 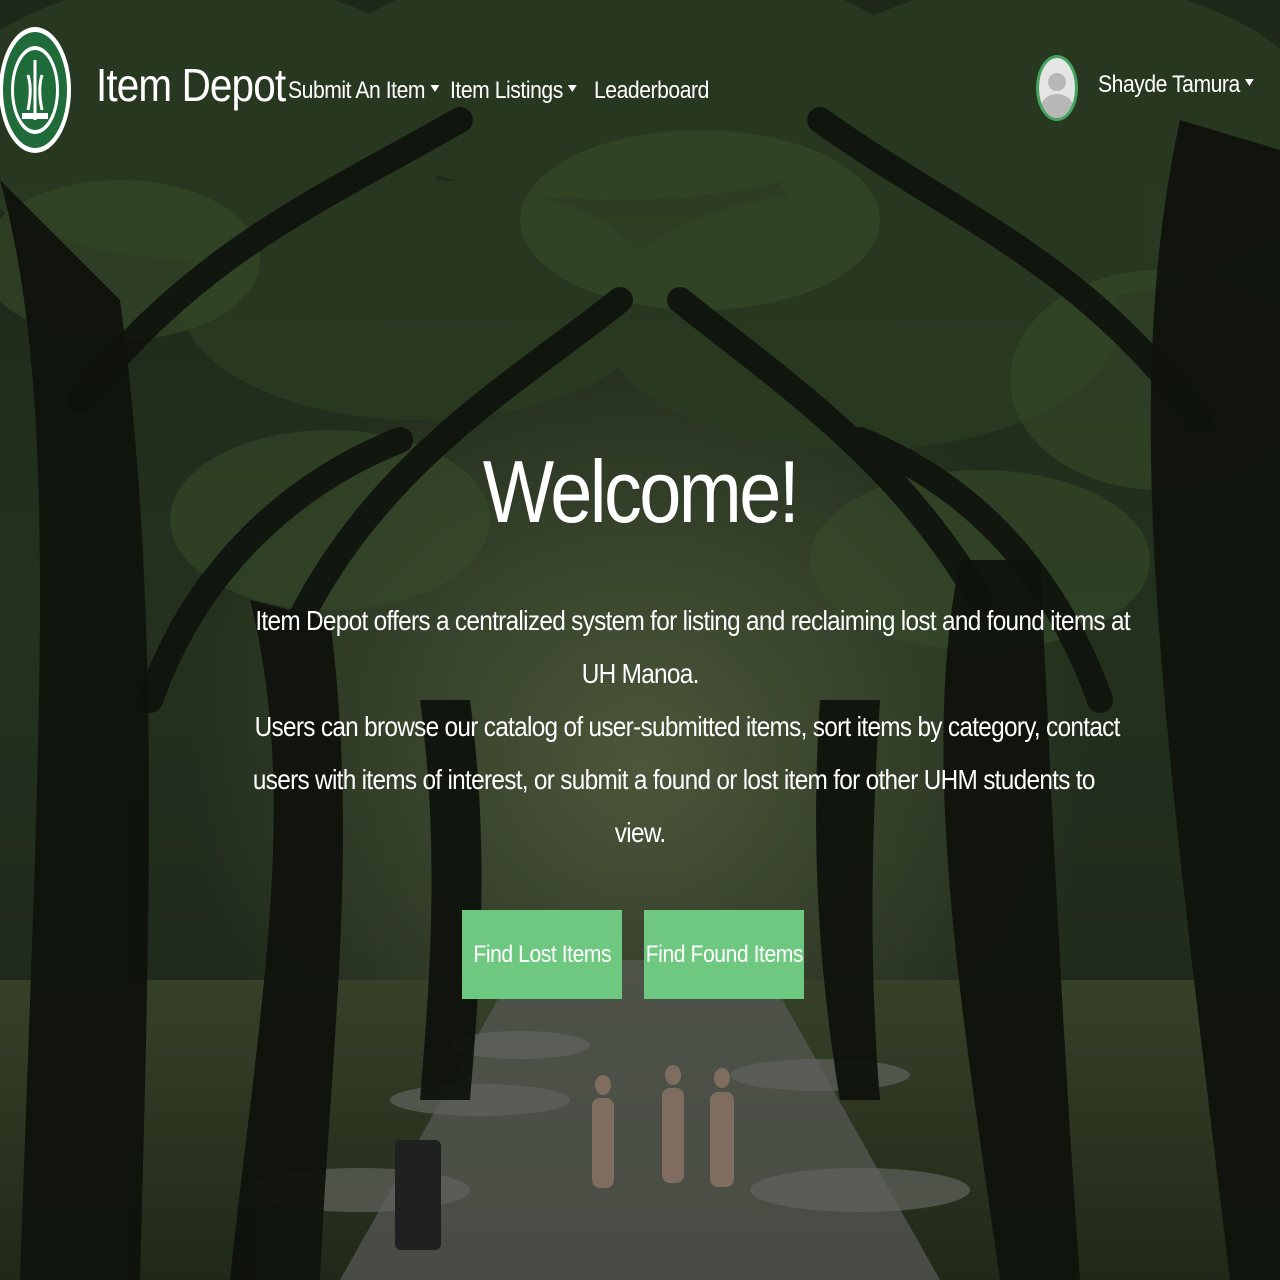 What do you see at coordinates (191, 85) in the screenshot?
I see `brand-title: Item Depot` at bounding box center [191, 85].